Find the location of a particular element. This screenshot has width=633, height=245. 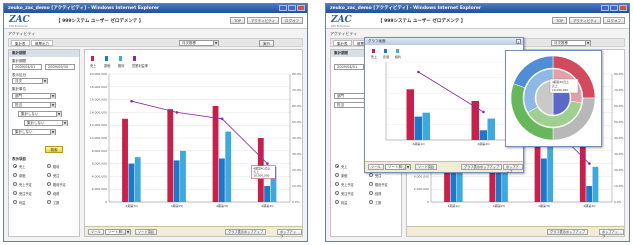

radio-label: 経費 is located at coordinates (378, 193).